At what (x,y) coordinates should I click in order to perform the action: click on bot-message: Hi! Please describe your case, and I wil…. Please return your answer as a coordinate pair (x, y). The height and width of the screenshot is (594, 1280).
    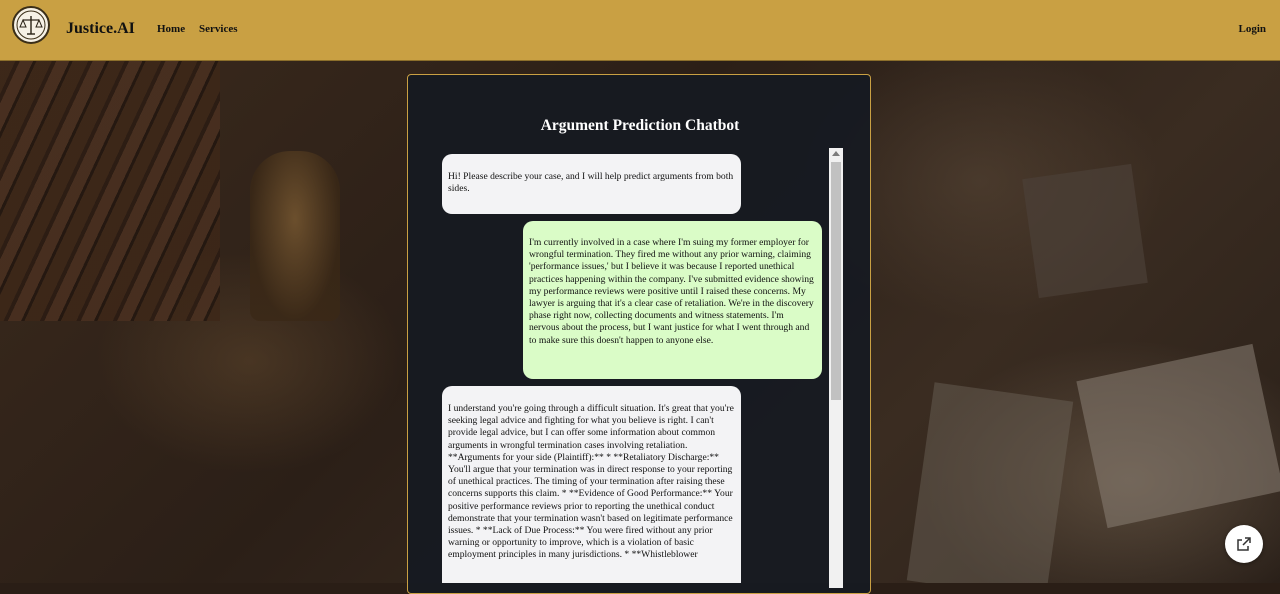
    Looking at the image, I should click on (591, 184).